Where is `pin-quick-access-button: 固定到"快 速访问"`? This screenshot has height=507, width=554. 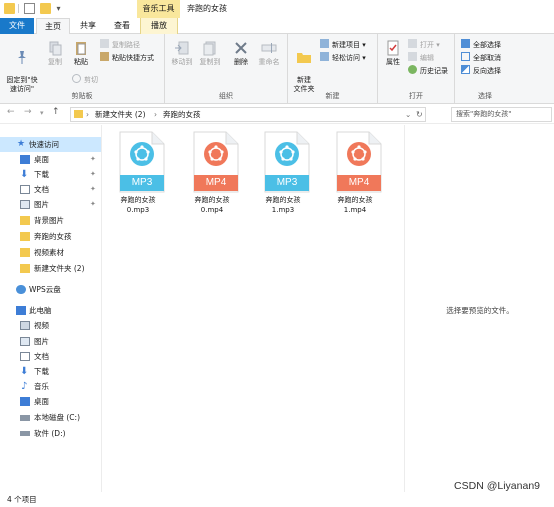
pin-quick-access-button: 固定到"快 速访问" is located at coordinates (22, 67).